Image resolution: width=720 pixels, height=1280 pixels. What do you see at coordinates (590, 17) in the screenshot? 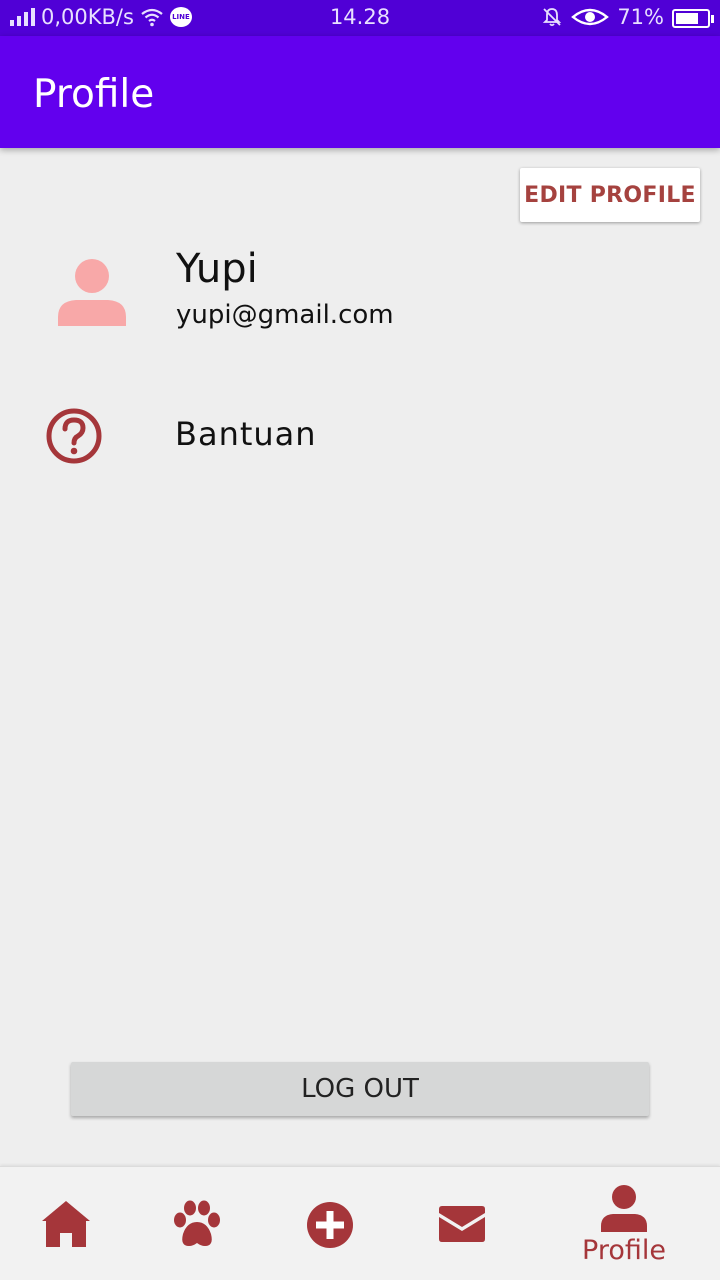
I see `eye-icon` at bounding box center [590, 17].